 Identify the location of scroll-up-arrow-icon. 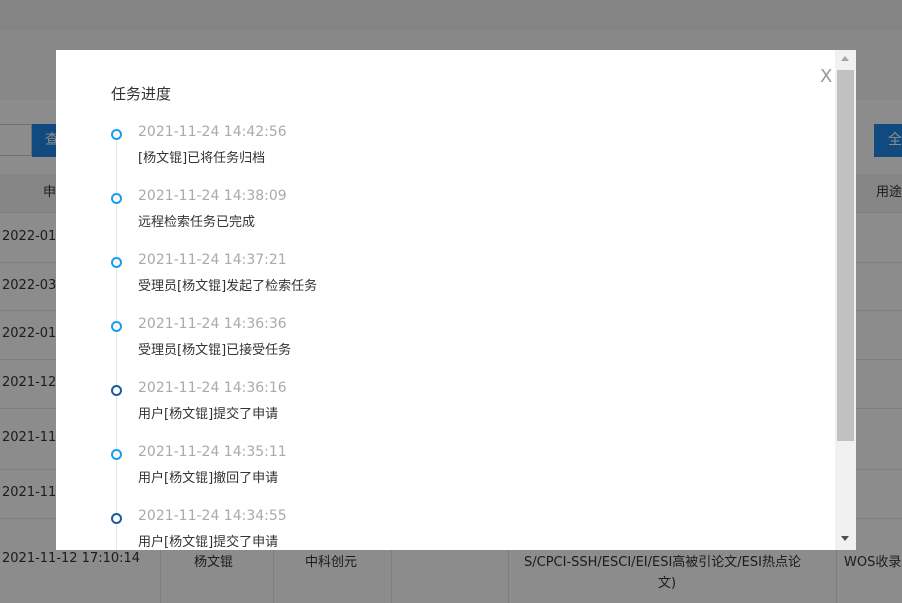
(845, 58).